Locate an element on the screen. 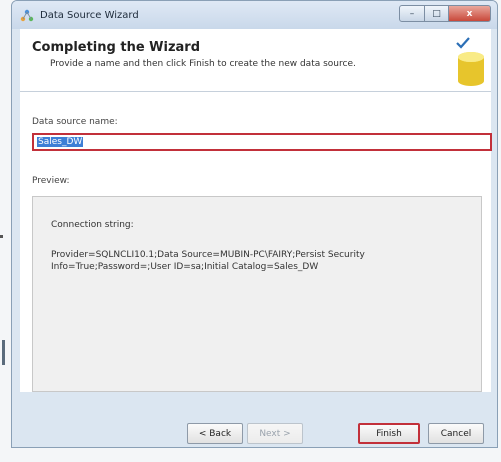  cancel-button: Cancel is located at coordinates (456, 433).